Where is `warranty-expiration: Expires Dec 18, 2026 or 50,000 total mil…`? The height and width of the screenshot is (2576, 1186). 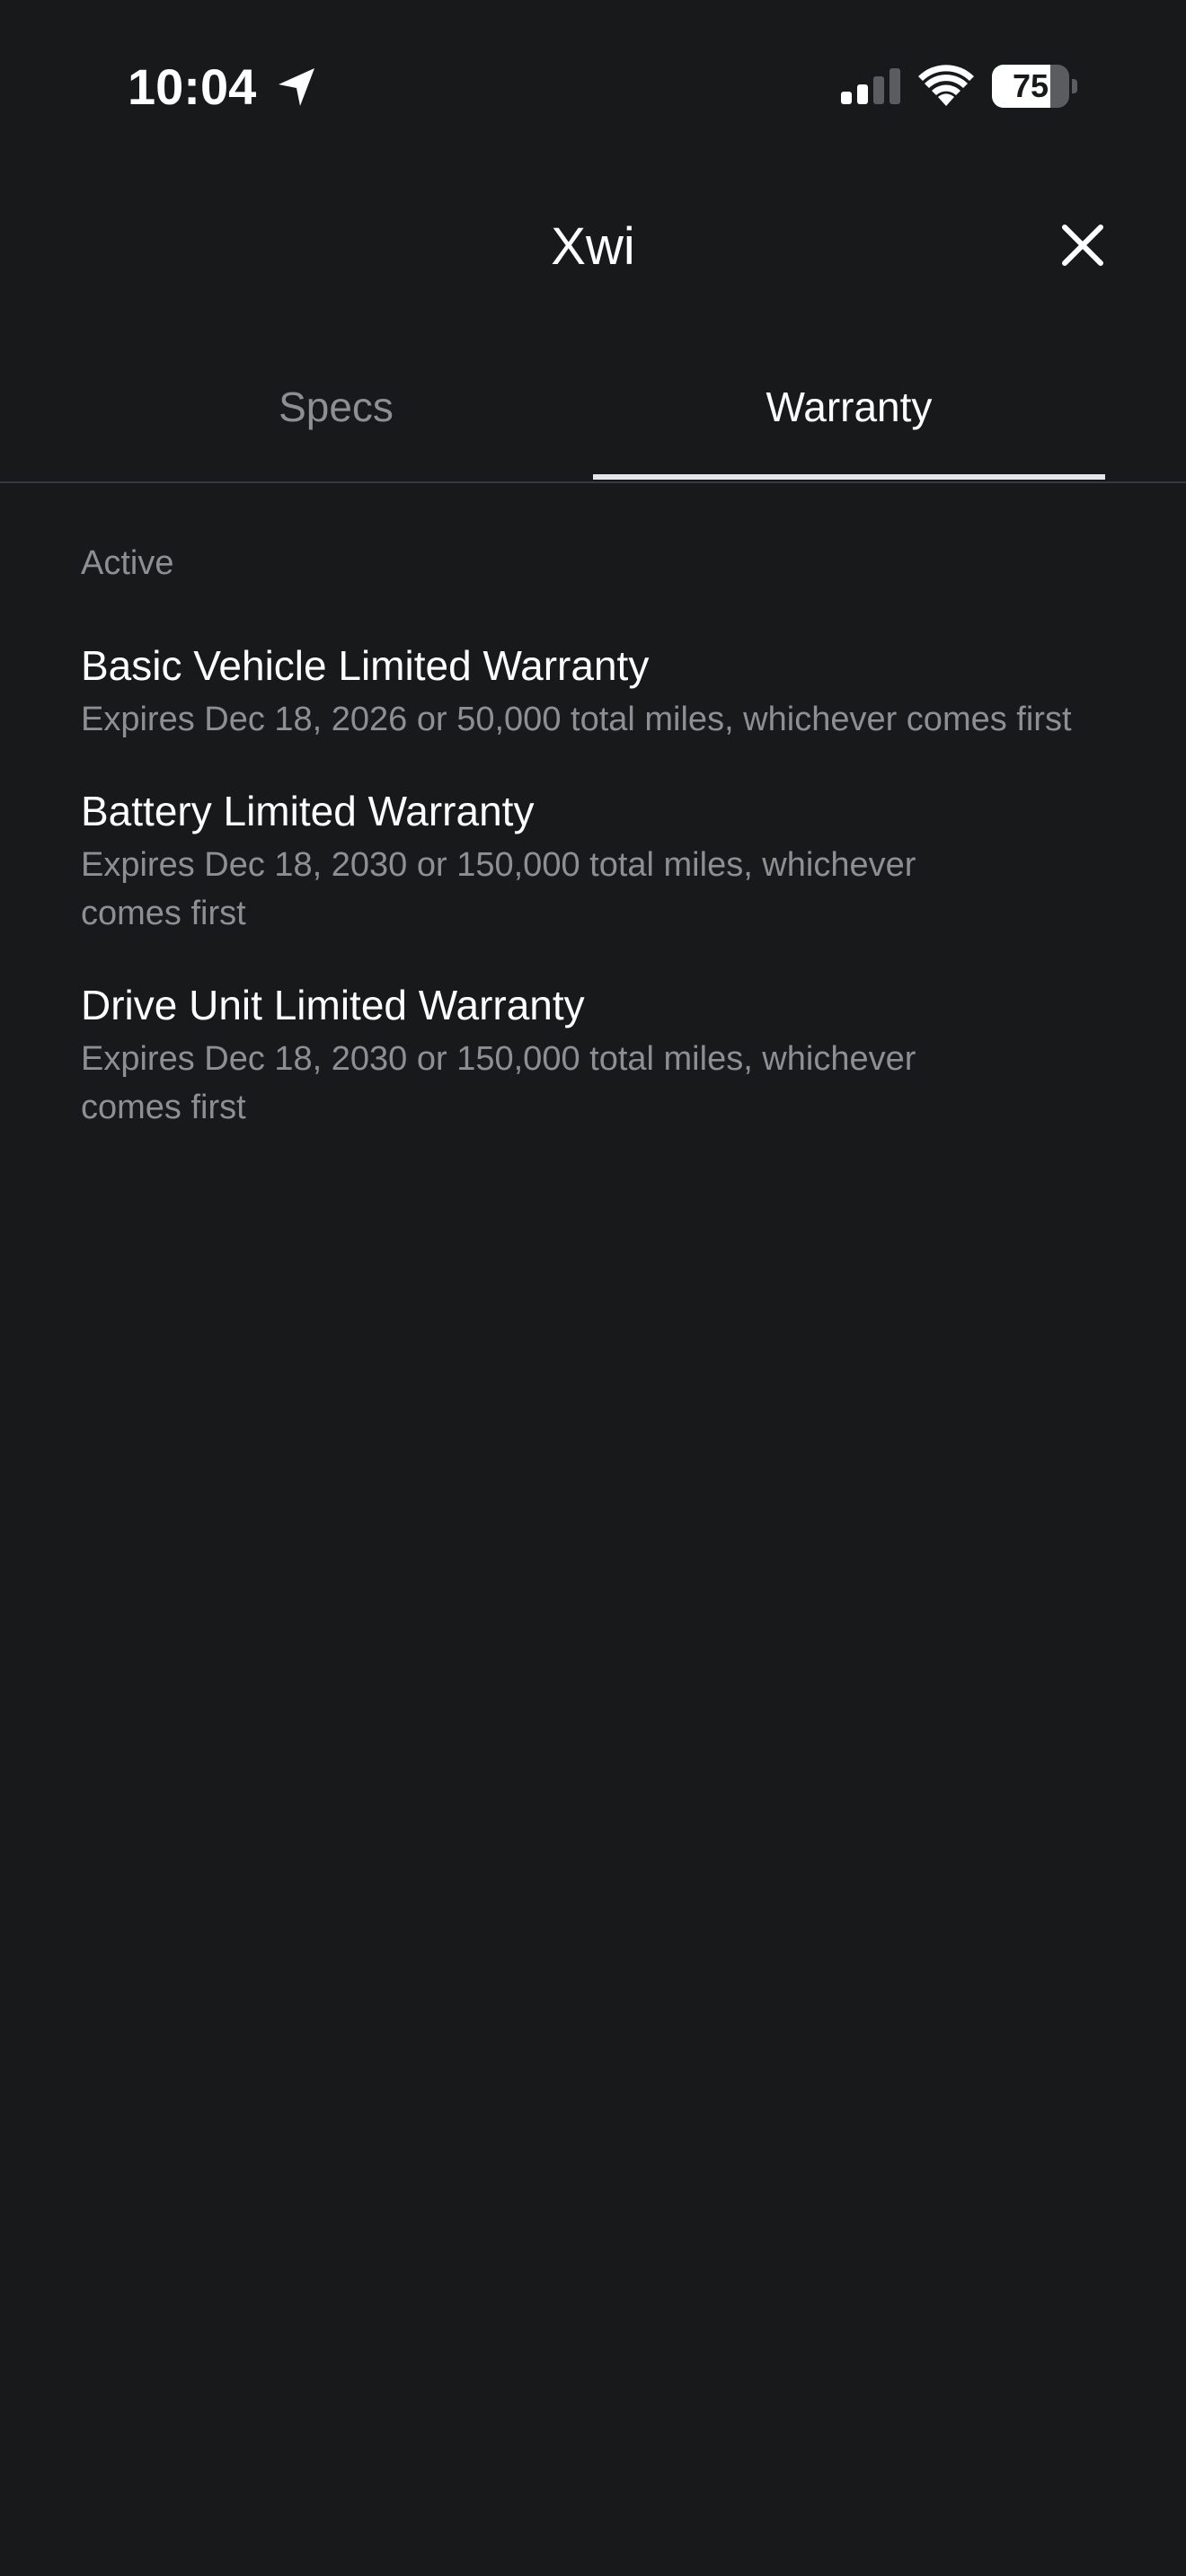 warranty-expiration: Expires Dec 18, 2026 or 50,000 total mil… is located at coordinates (576, 719).